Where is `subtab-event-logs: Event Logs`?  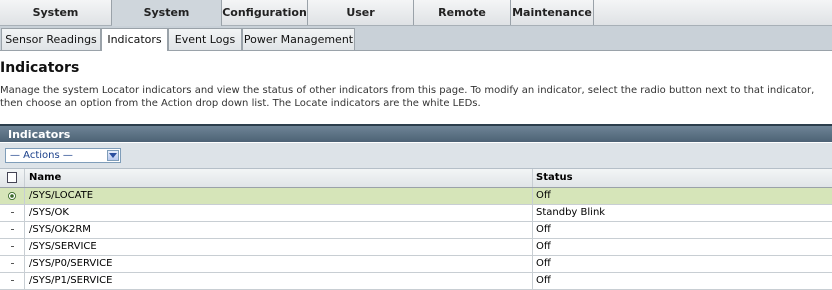 subtab-event-logs: Event Logs is located at coordinates (205, 39).